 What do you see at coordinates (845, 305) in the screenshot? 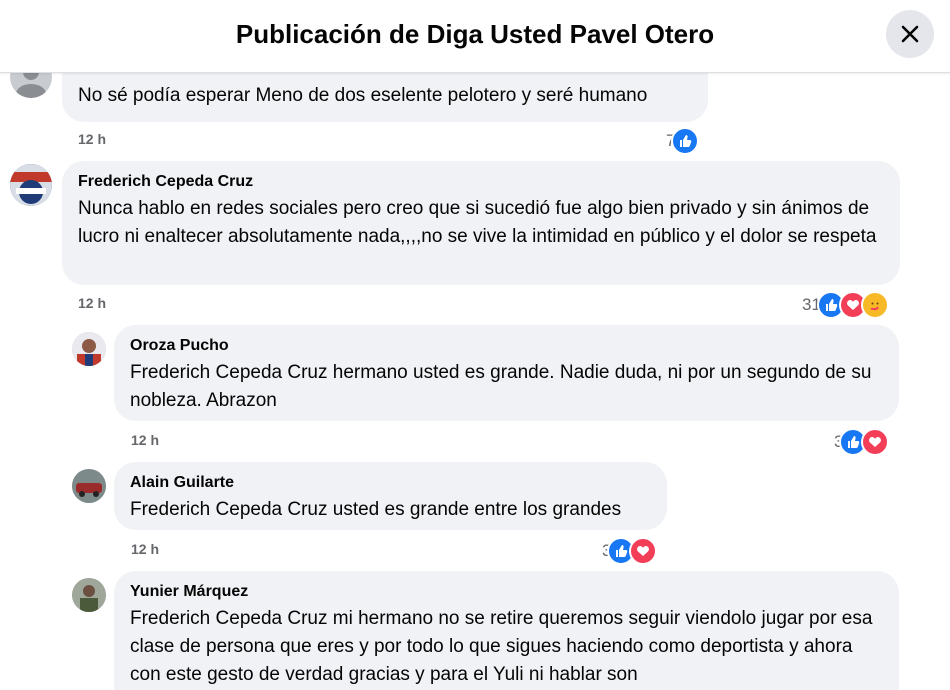
I see `reaction-summary: 31` at bounding box center [845, 305].